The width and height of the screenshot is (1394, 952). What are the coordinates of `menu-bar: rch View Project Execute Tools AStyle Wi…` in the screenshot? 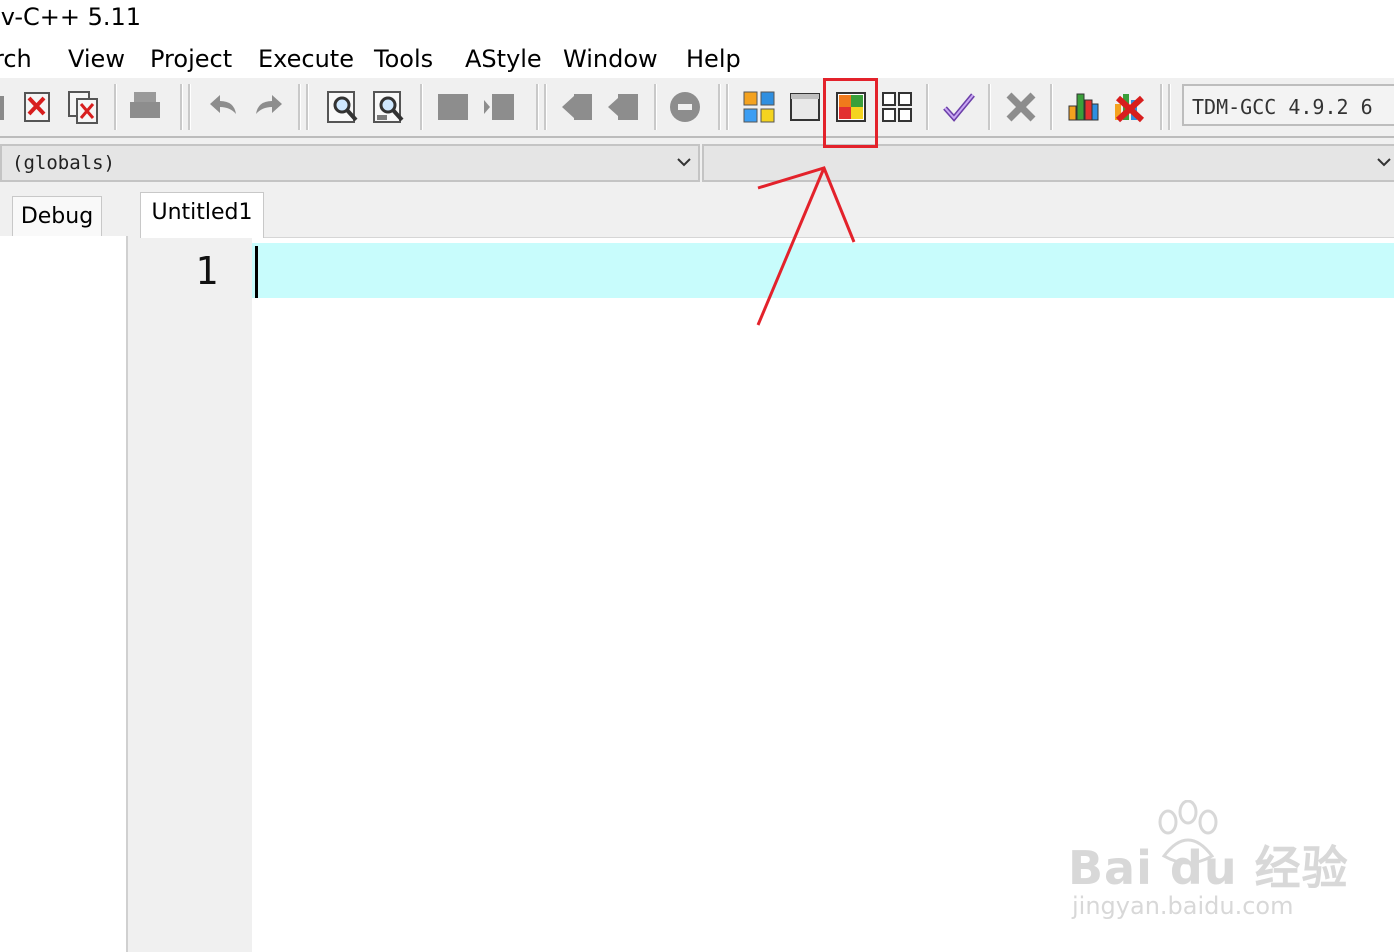 It's located at (697, 59).